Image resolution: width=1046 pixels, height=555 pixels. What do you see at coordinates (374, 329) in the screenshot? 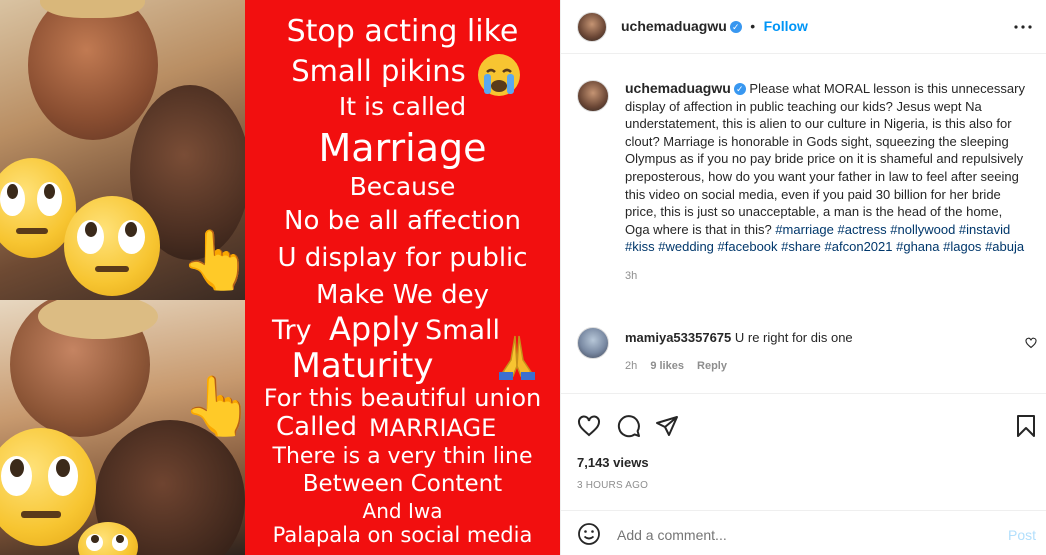
I see `card-line: Apply` at bounding box center [374, 329].